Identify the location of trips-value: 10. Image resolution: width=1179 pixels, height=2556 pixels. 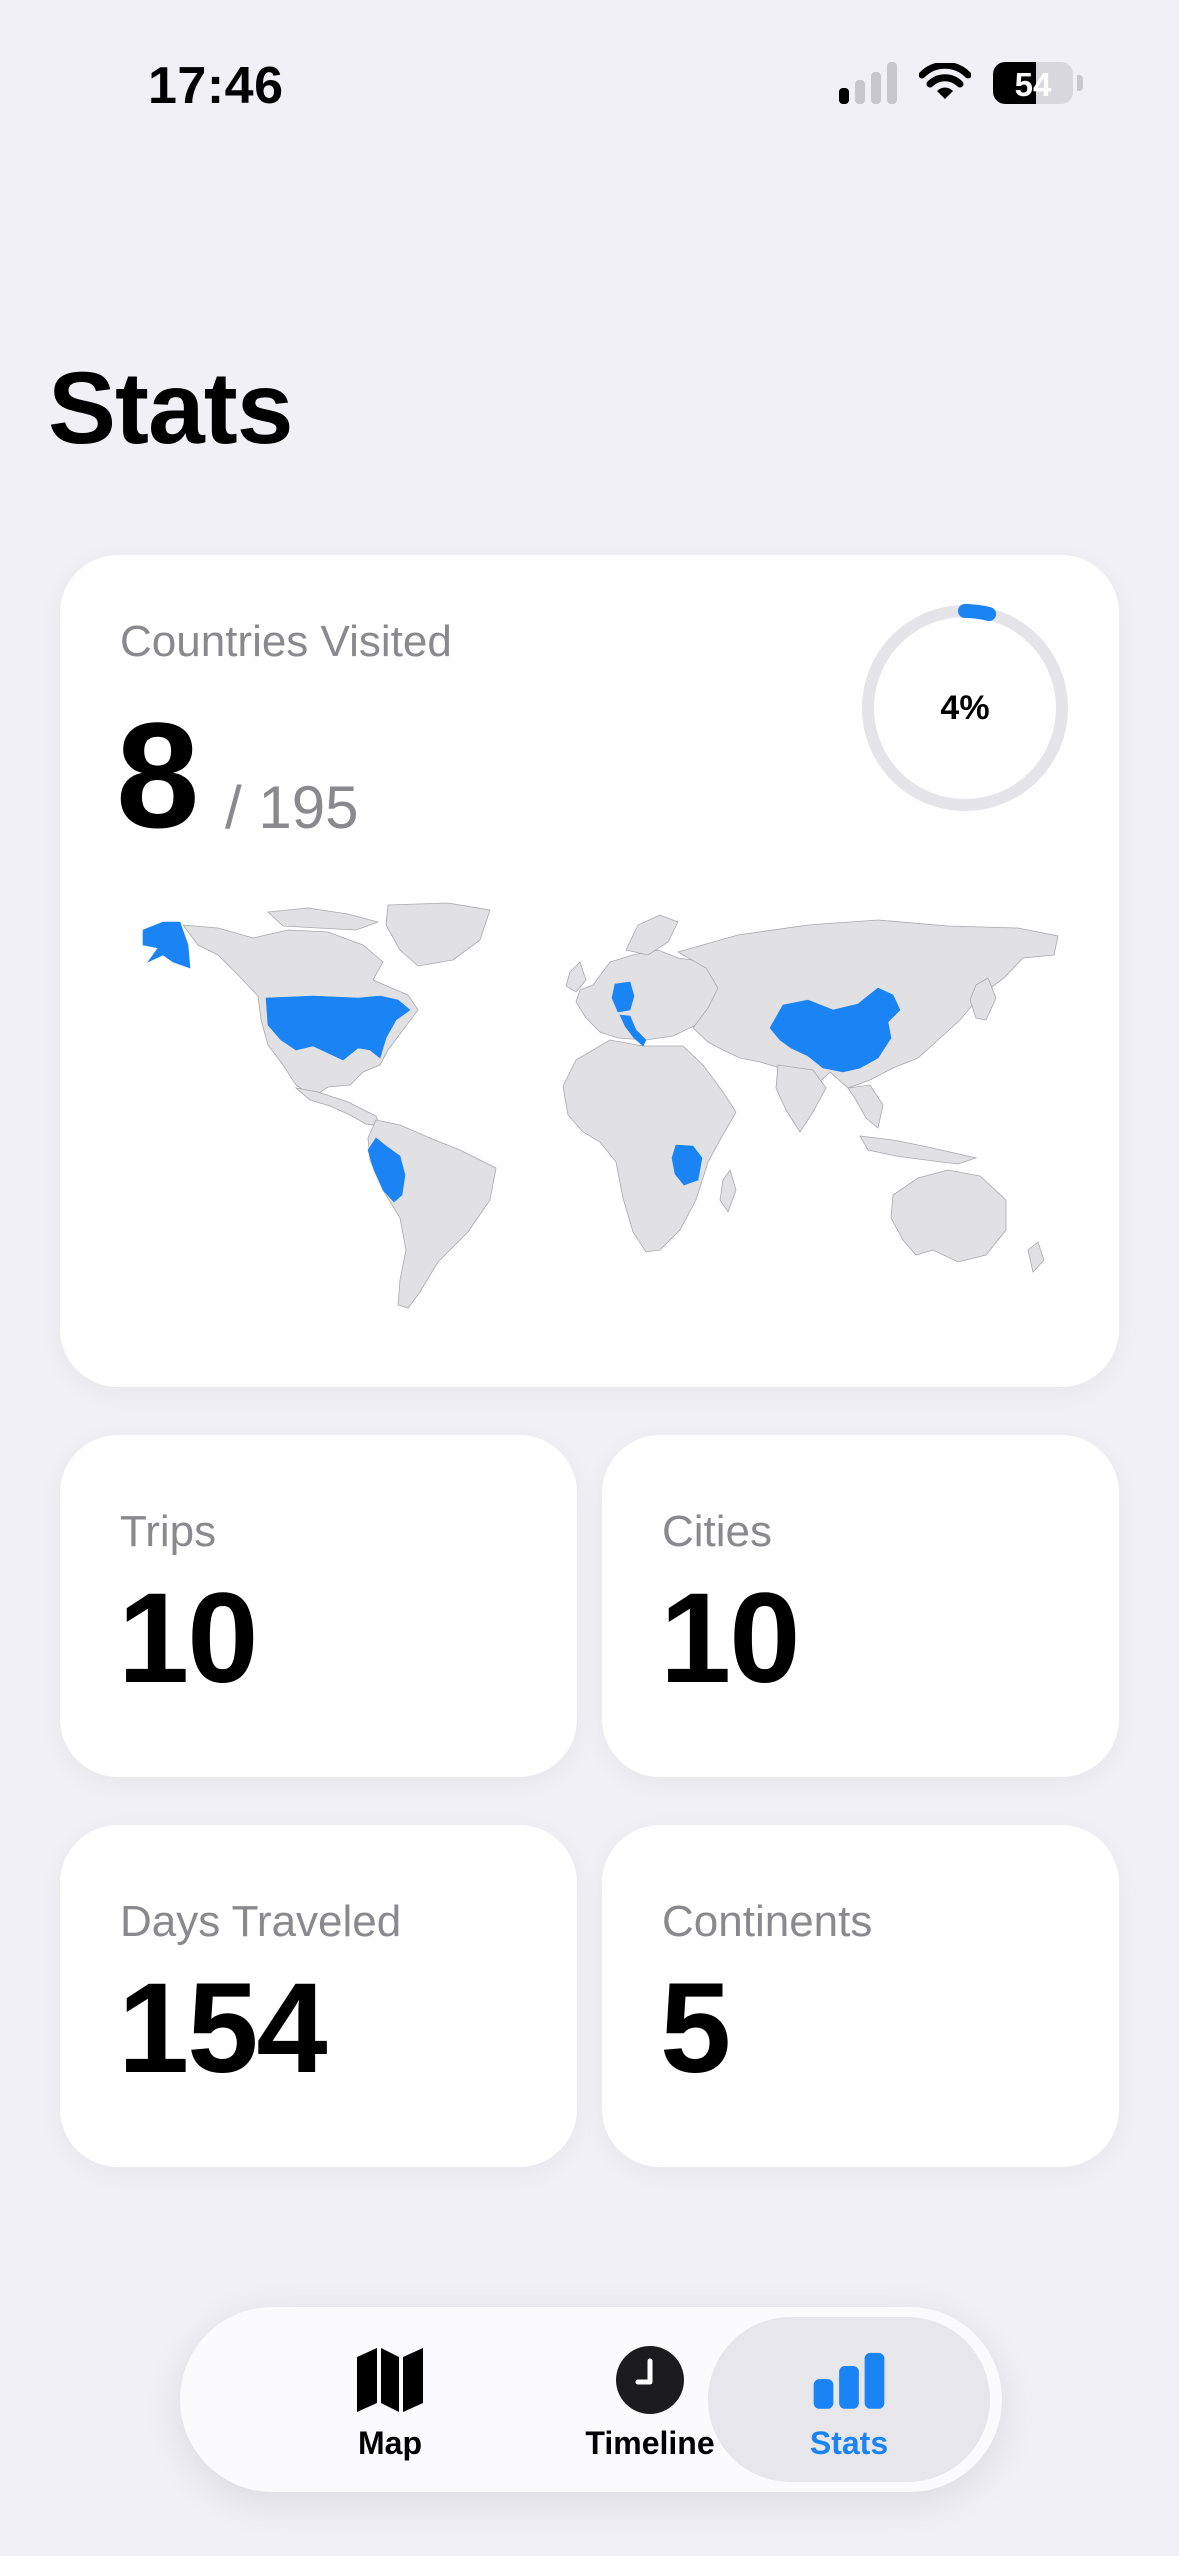
(188, 1638).